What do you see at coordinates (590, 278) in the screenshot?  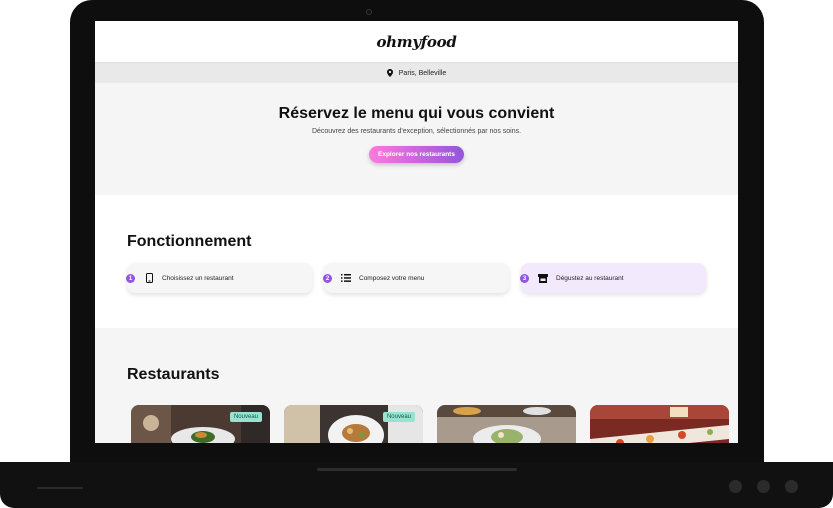 I see `step-label: Dégustez au restaurant` at bounding box center [590, 278].